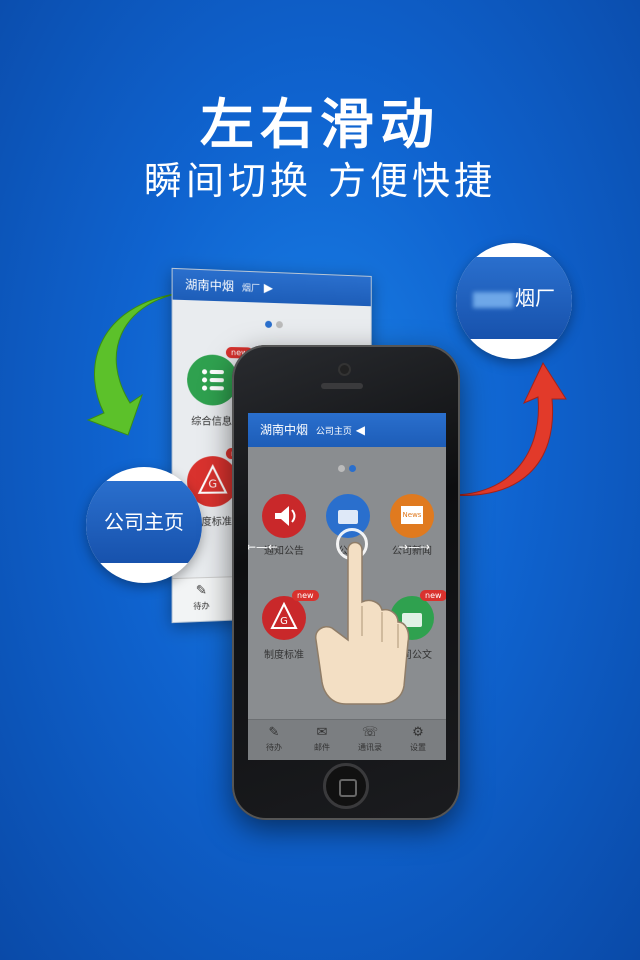  I want to click on app-icon-notice, so click(284, 516).